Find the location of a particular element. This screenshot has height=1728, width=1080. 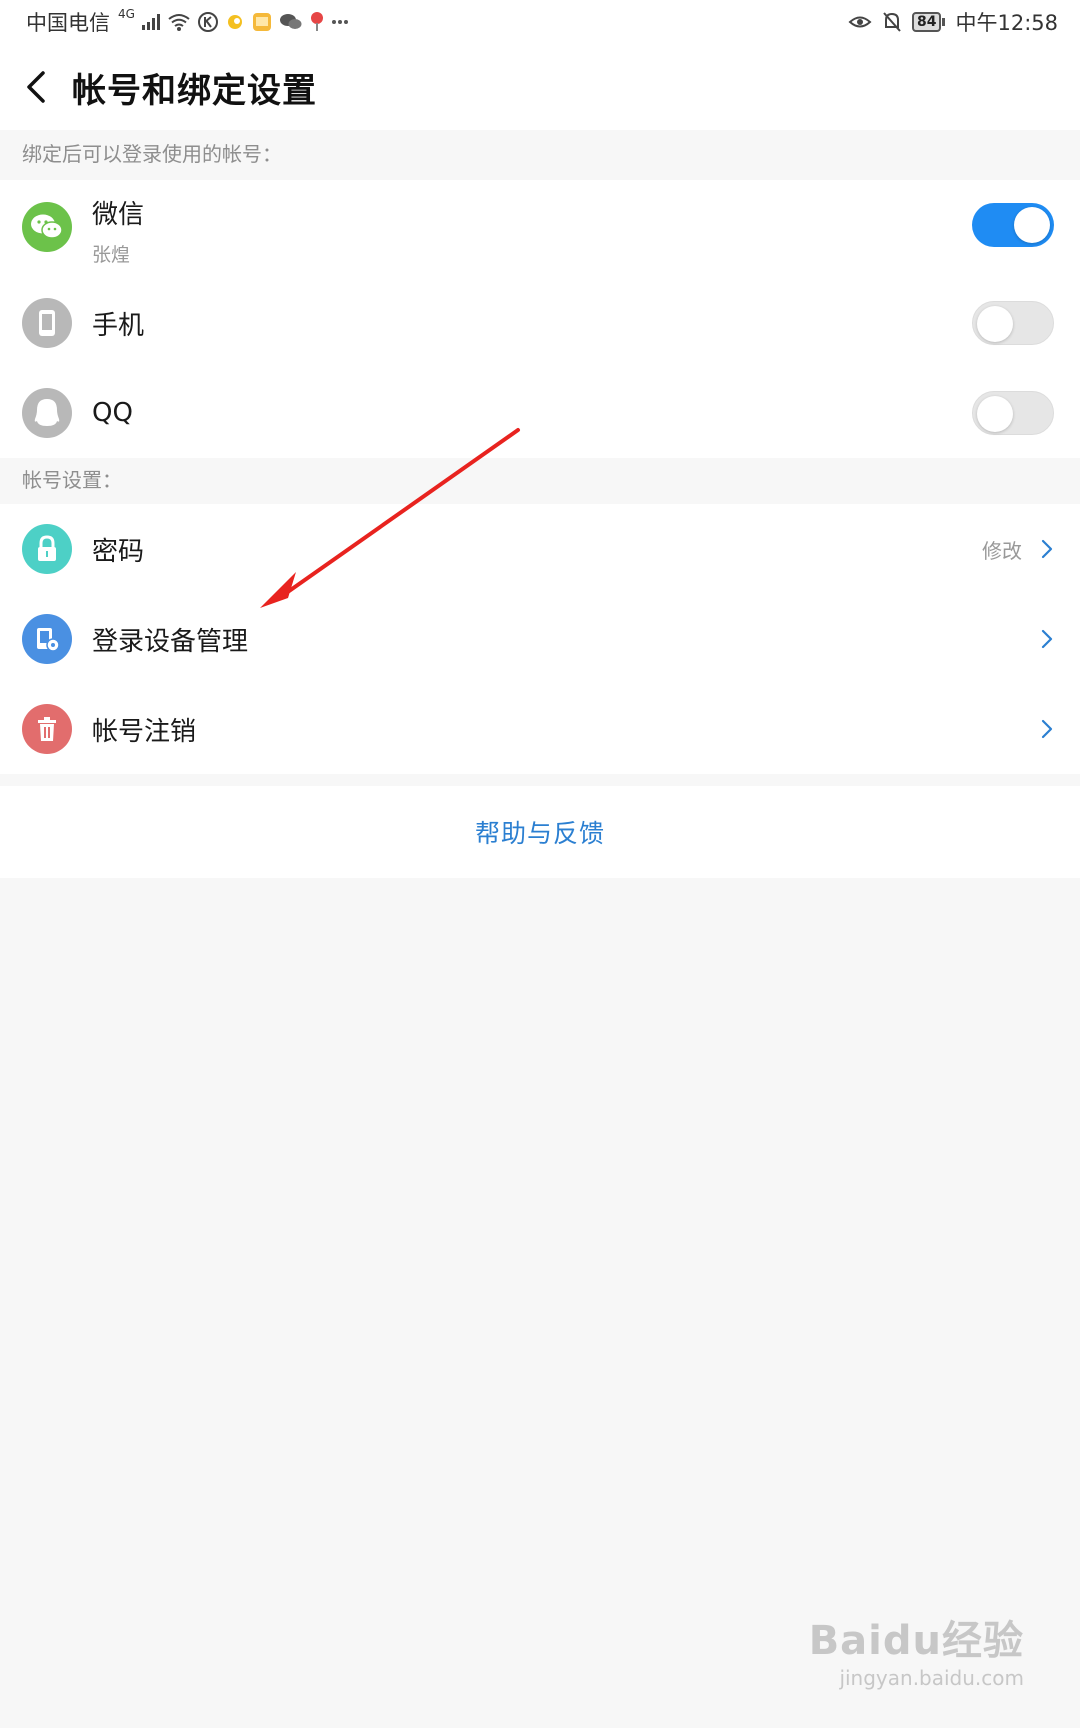

battery-level: 84 is located at coordinates (926, 22).